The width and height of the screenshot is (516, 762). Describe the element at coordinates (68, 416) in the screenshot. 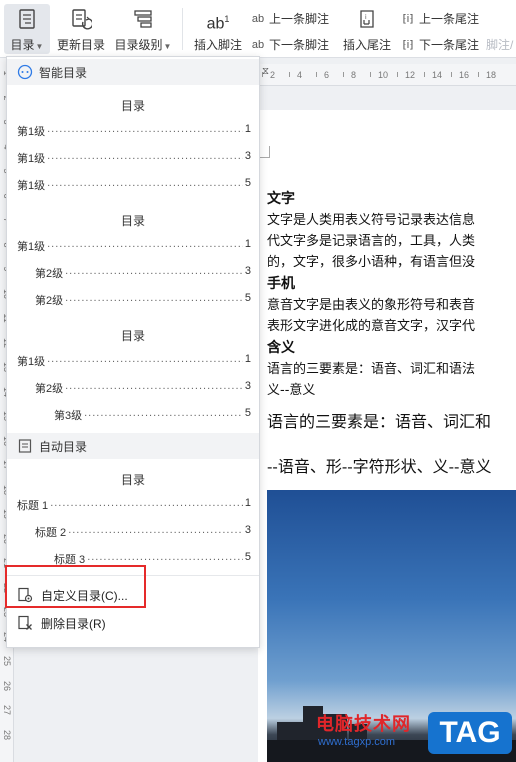

I see `toc-entry-label: 第3级` at that location.